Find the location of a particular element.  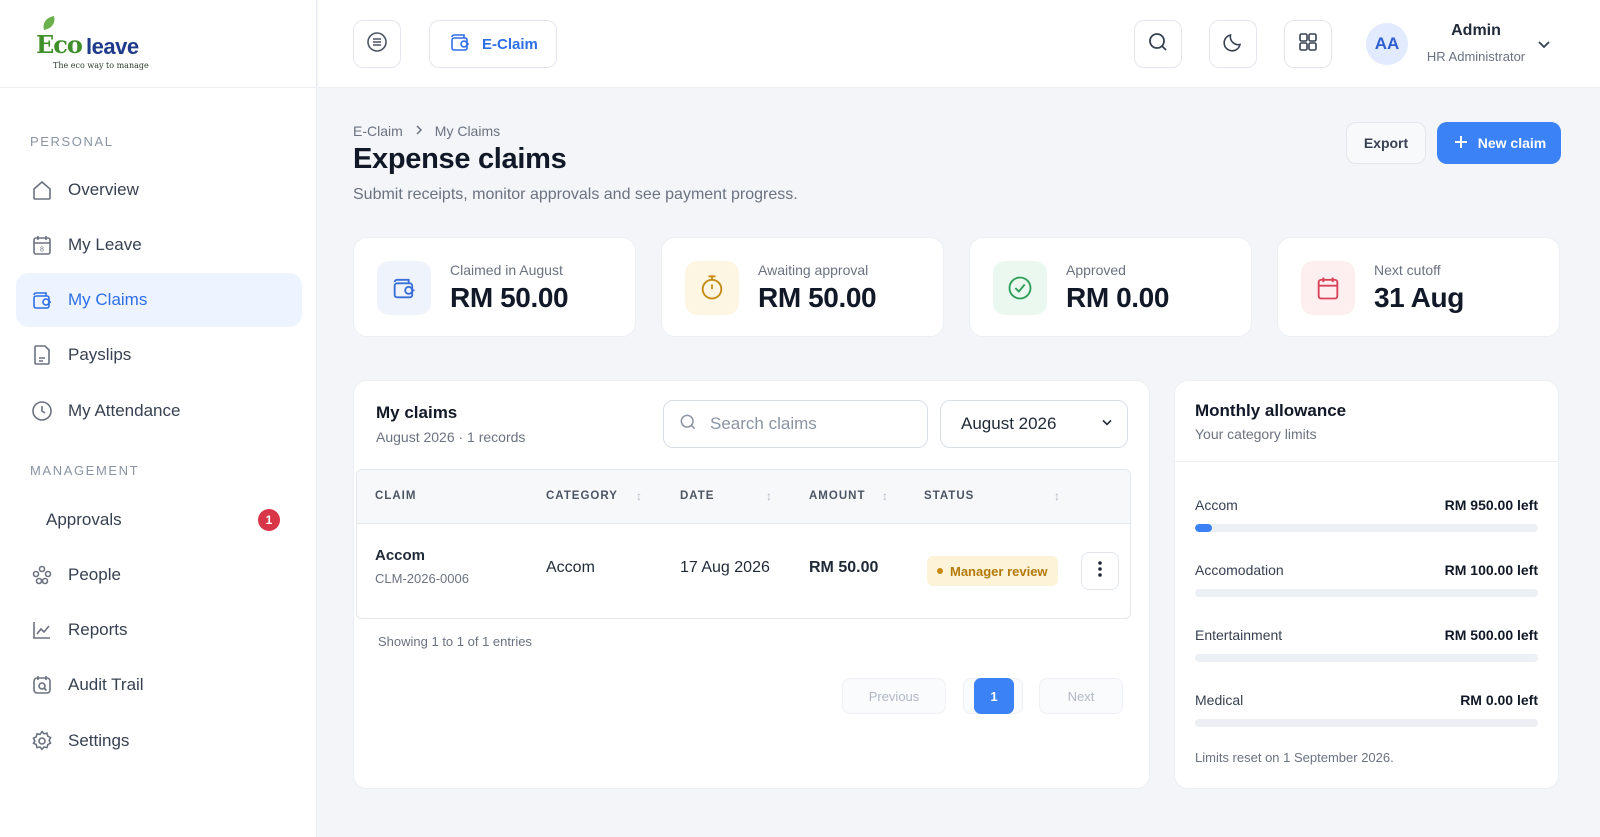

sidebar-item-my-attendance: My Attendance is located at coordinates (159, 411).